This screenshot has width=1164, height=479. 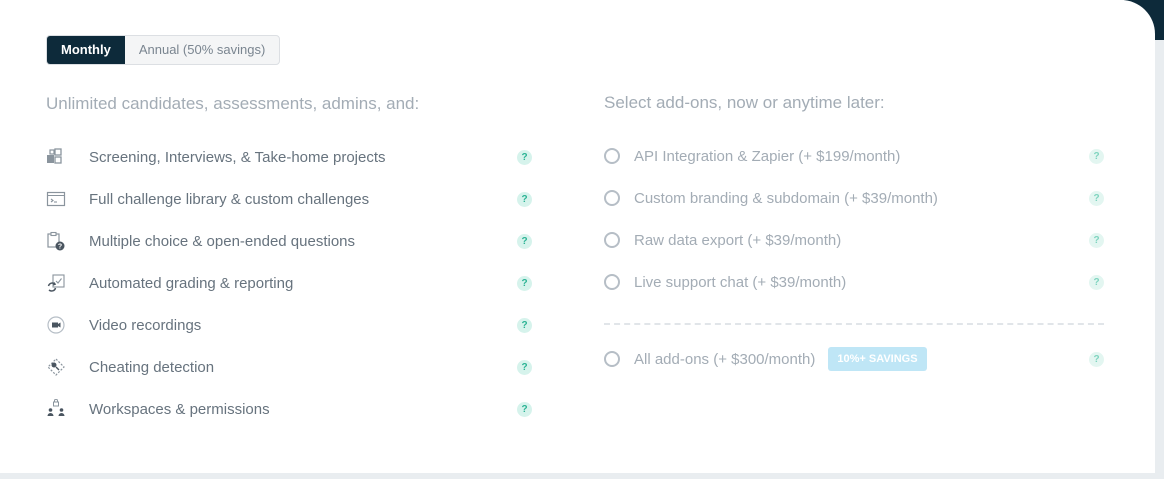 I want to click on addon-option: Live support chat (+ $39/month) ?, so click(x=854, y=282).